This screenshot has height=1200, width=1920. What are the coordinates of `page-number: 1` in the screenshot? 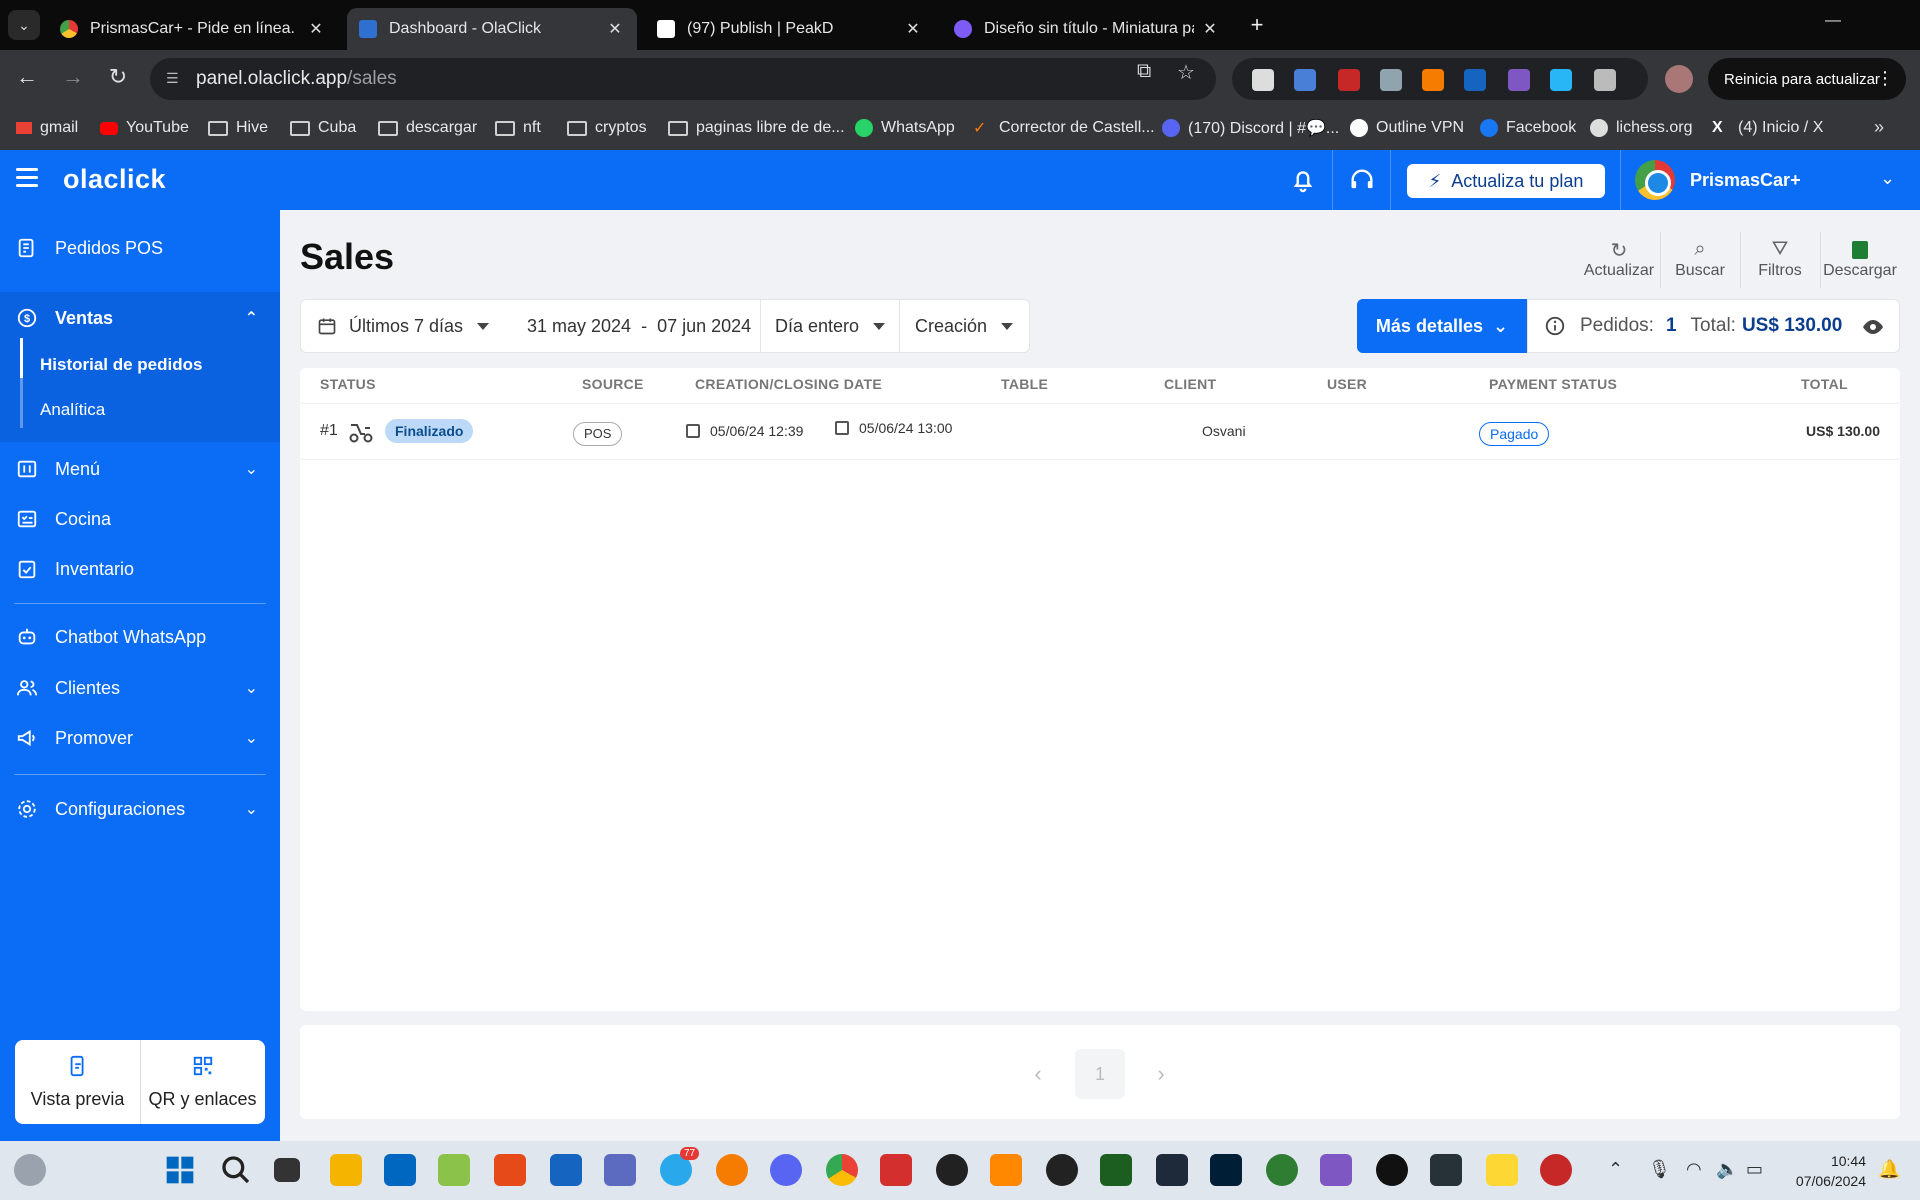 It's located at (1100, 1074).